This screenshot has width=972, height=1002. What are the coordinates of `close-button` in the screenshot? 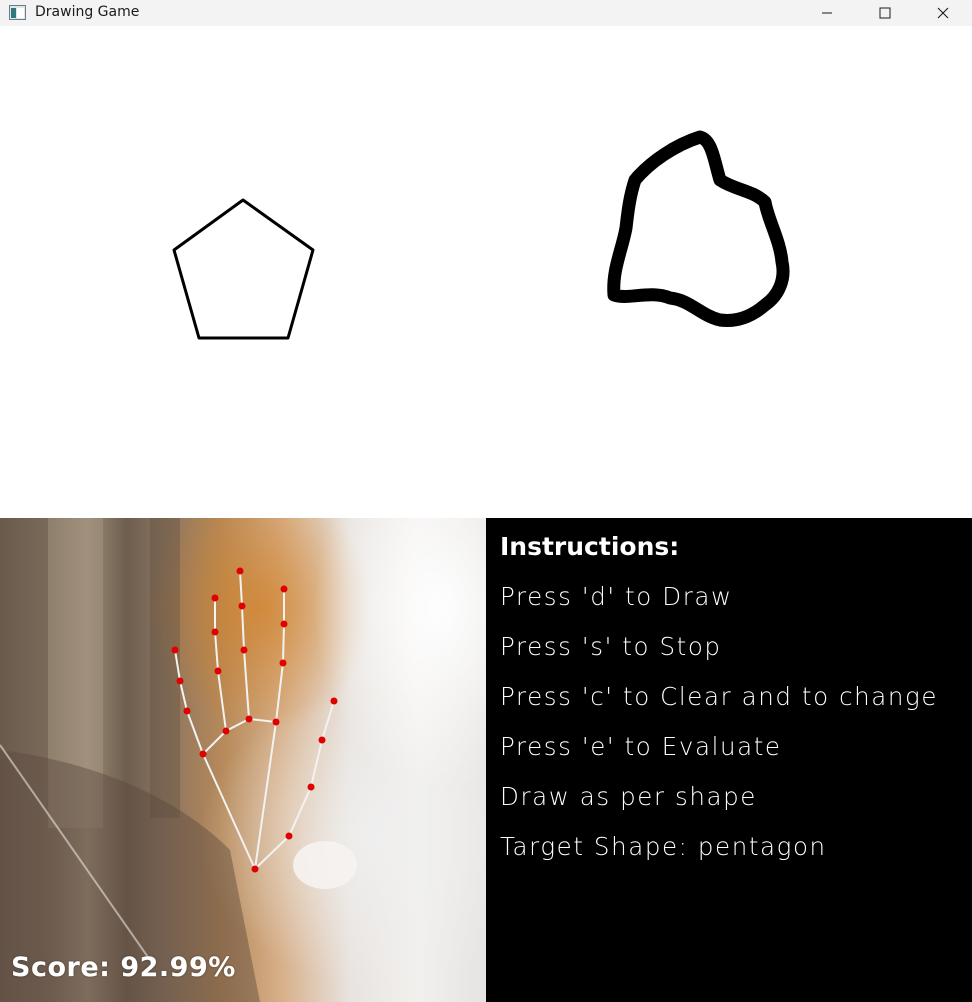 It's located at (943, 13).